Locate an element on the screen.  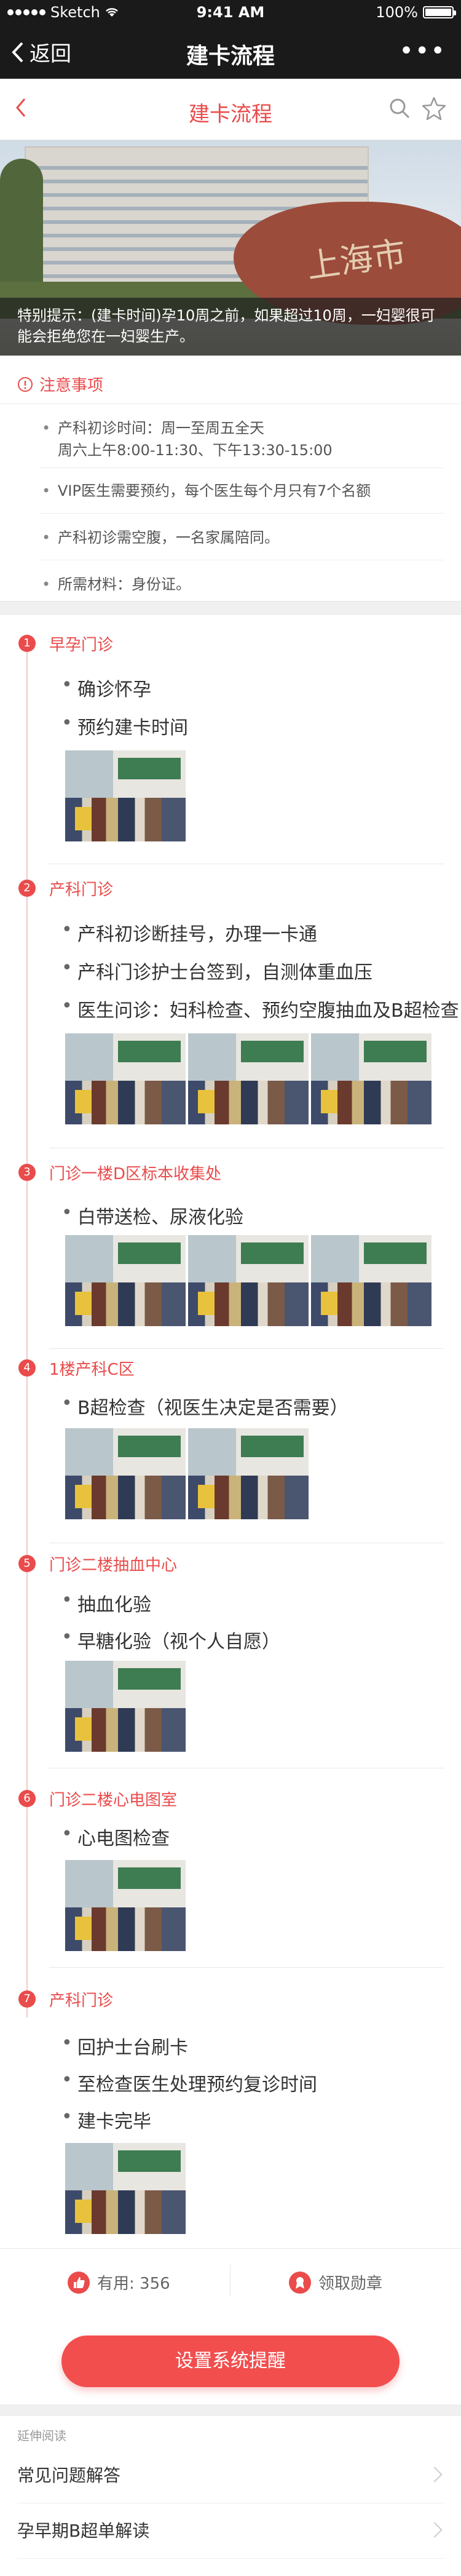
step-item: 早糖化验（视个人自愿） is located at coordinates (170, 1639).